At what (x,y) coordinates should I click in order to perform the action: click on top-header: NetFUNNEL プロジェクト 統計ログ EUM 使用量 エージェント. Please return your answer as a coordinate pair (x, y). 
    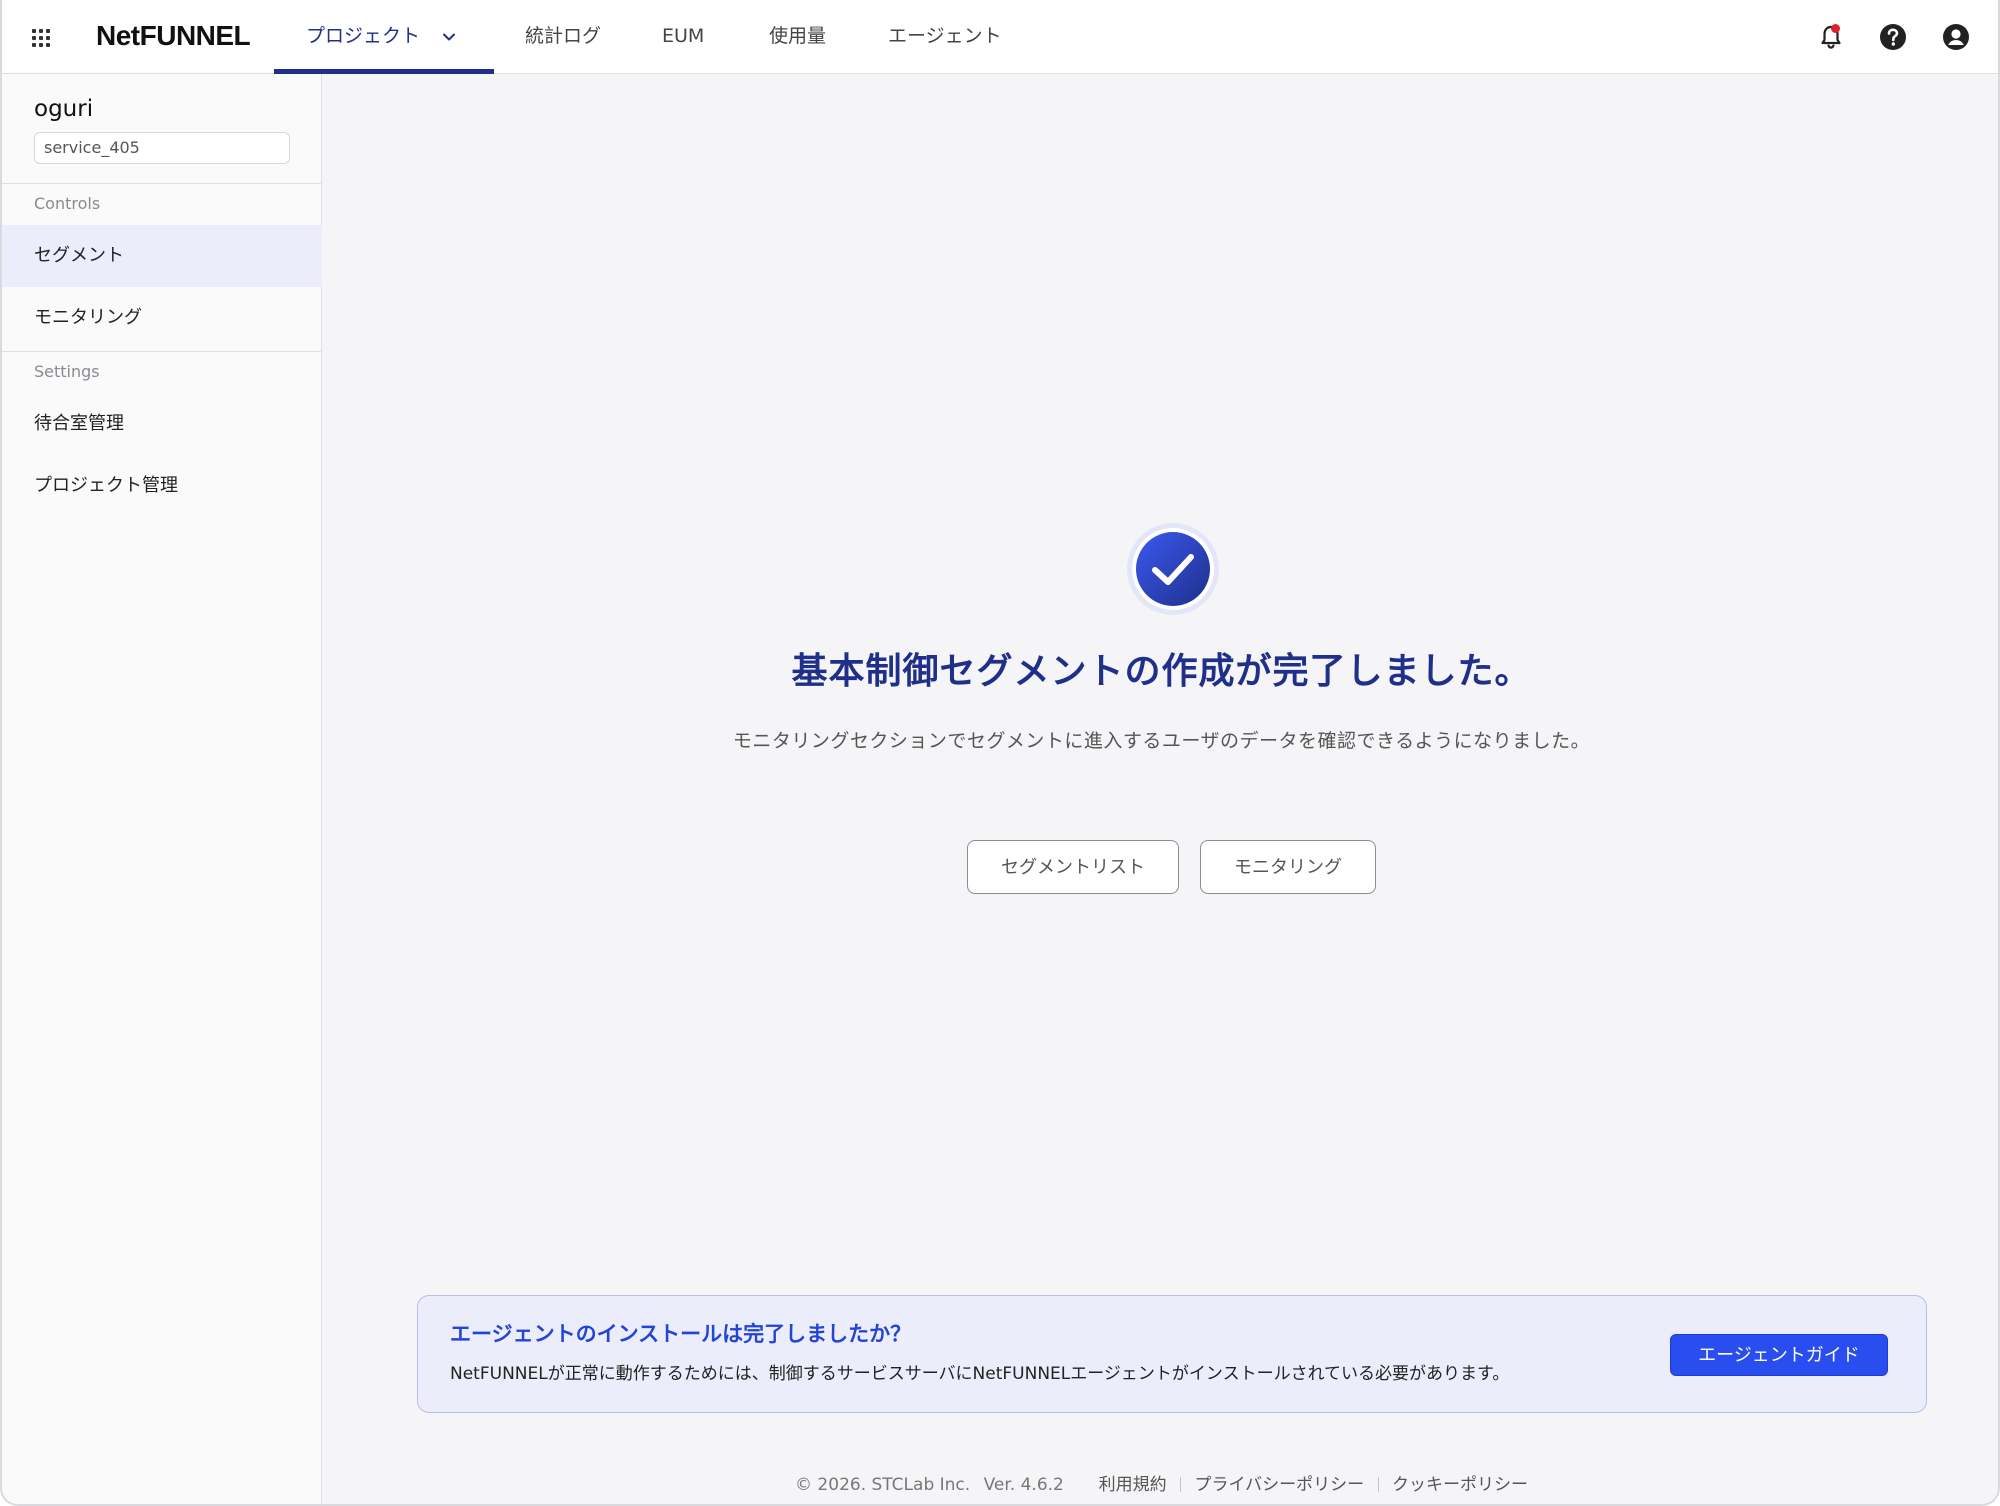
    Looking at the image, I should click on (1000, 37).